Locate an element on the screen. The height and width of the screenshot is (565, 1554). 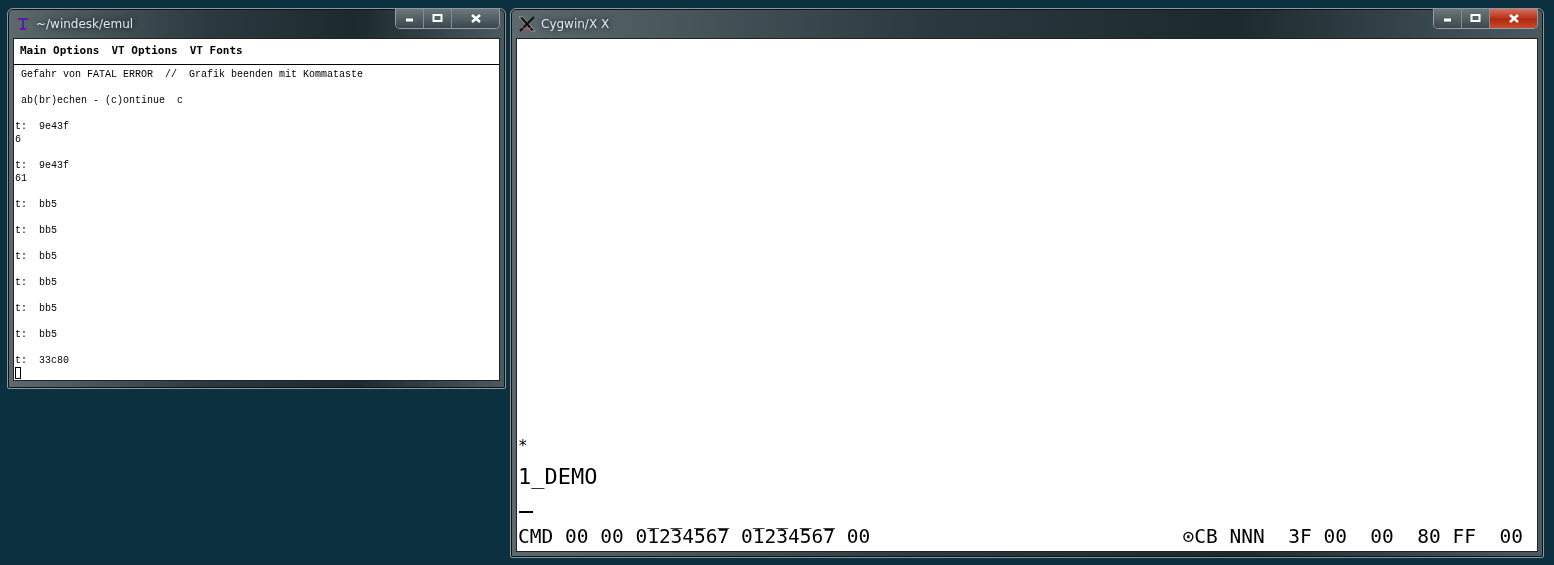
status-line: CMD 00 00 0̅12̅34̅56̅7 0̅12̅34̅56̅7 00 is located at coordinates (694, 537).